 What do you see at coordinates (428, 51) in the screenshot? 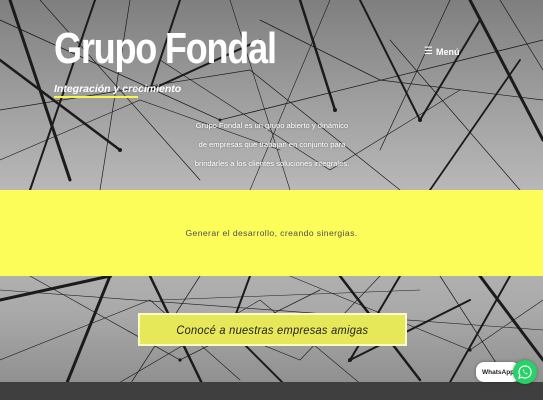
I see `hamburger-icon: ☰` at bounding box center [428, 51].